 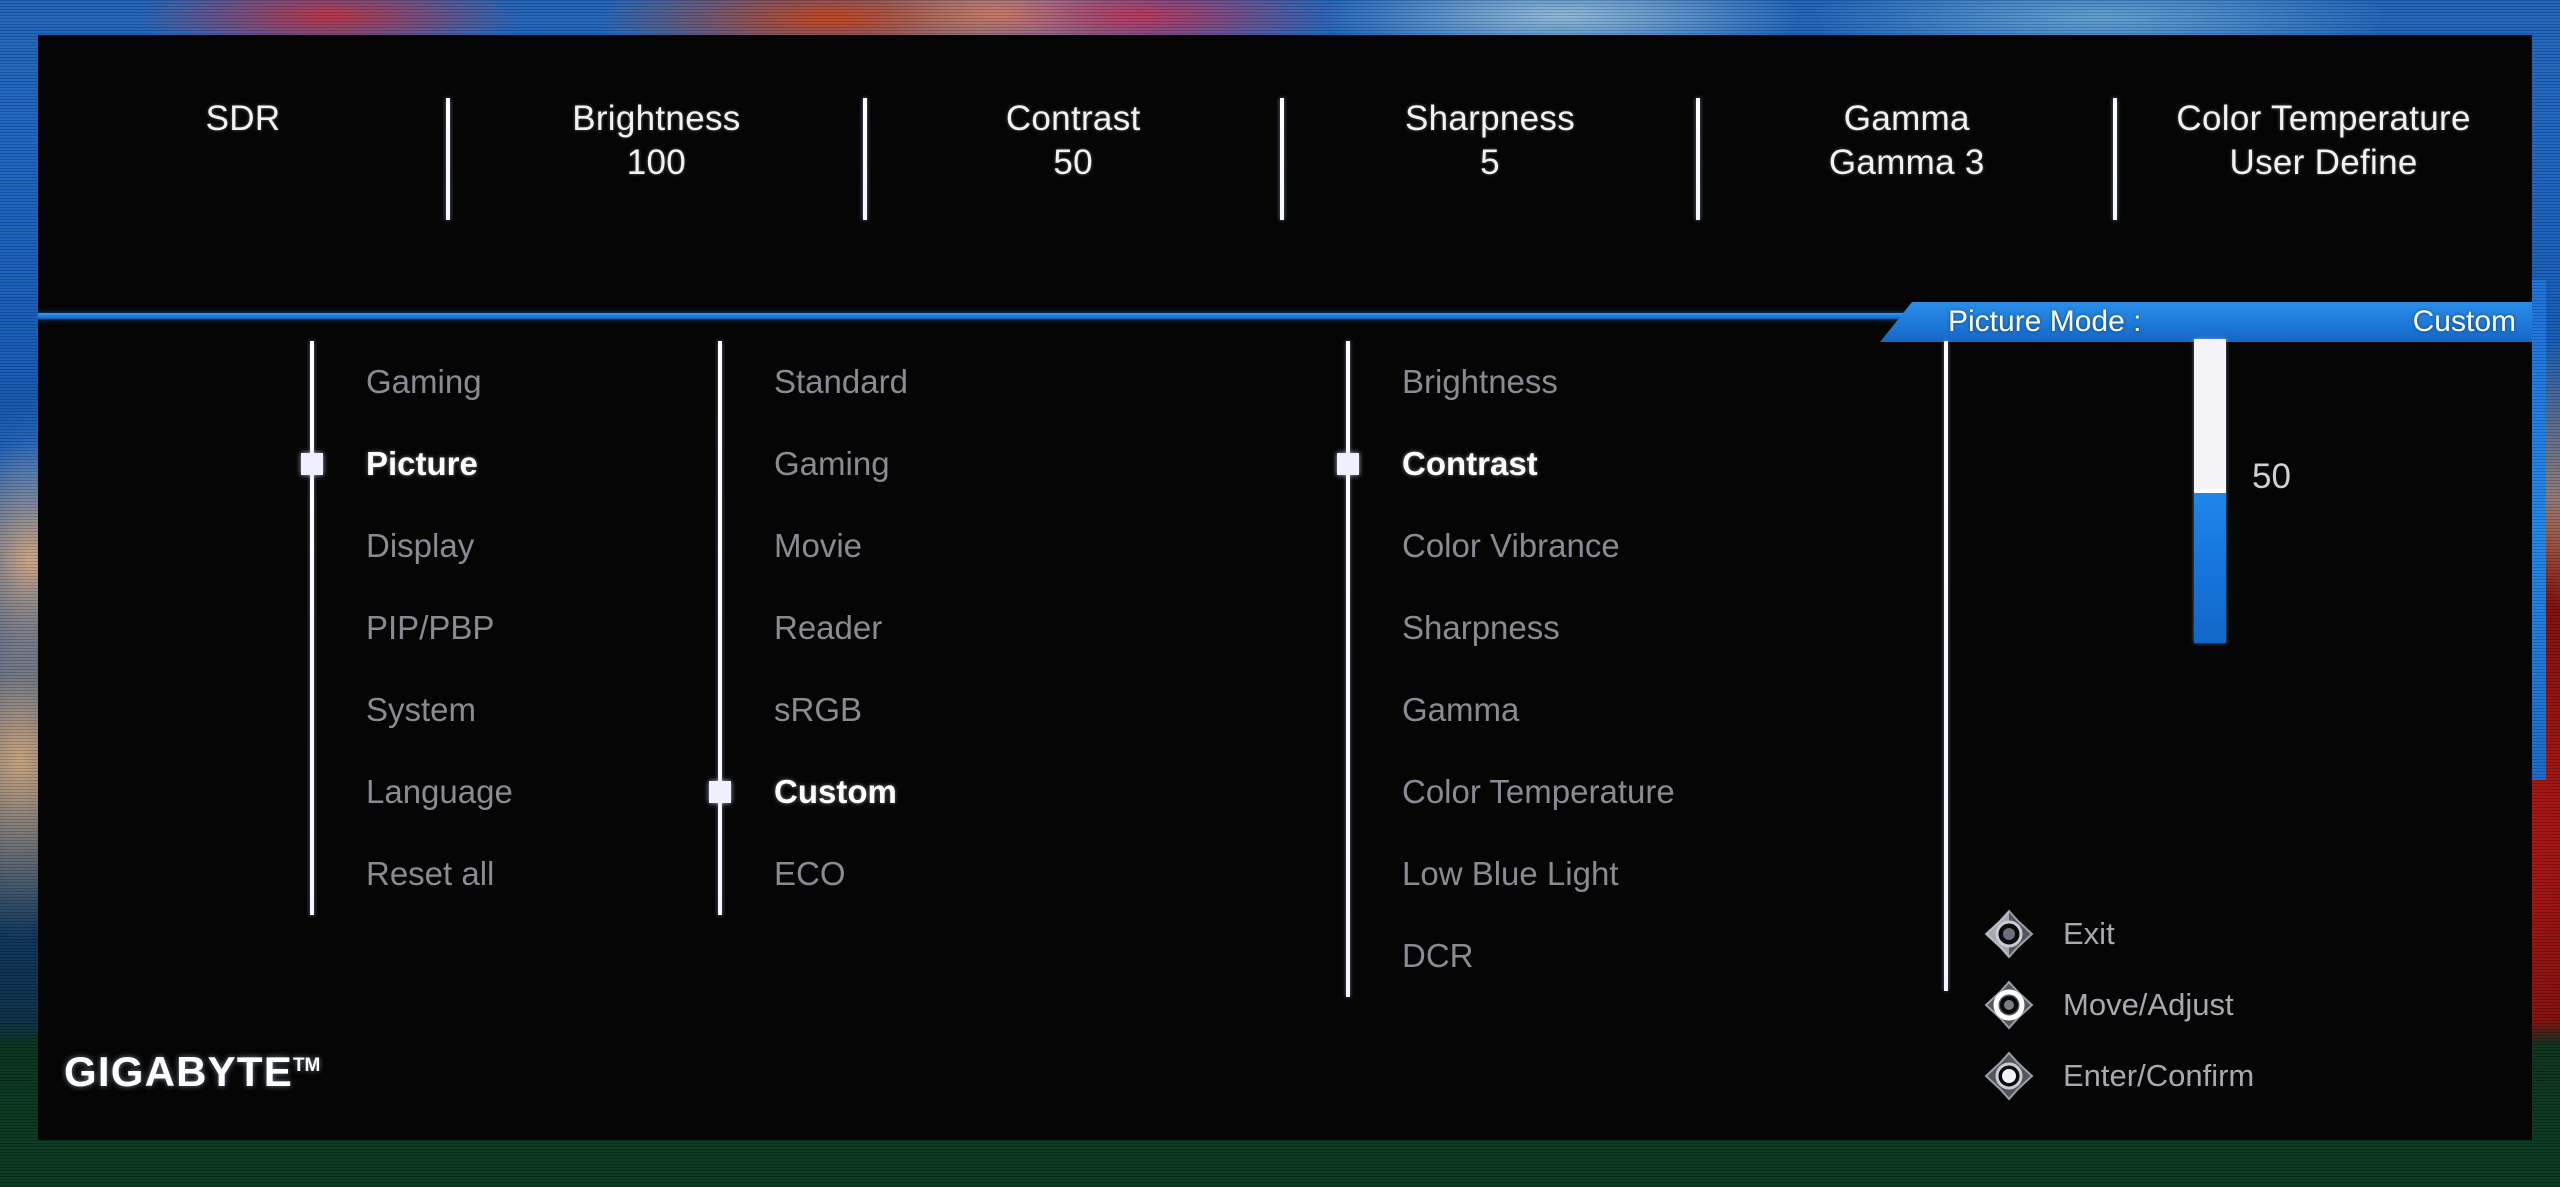 I want to click on menu-item-language: Language, so click(x=411, y=792).